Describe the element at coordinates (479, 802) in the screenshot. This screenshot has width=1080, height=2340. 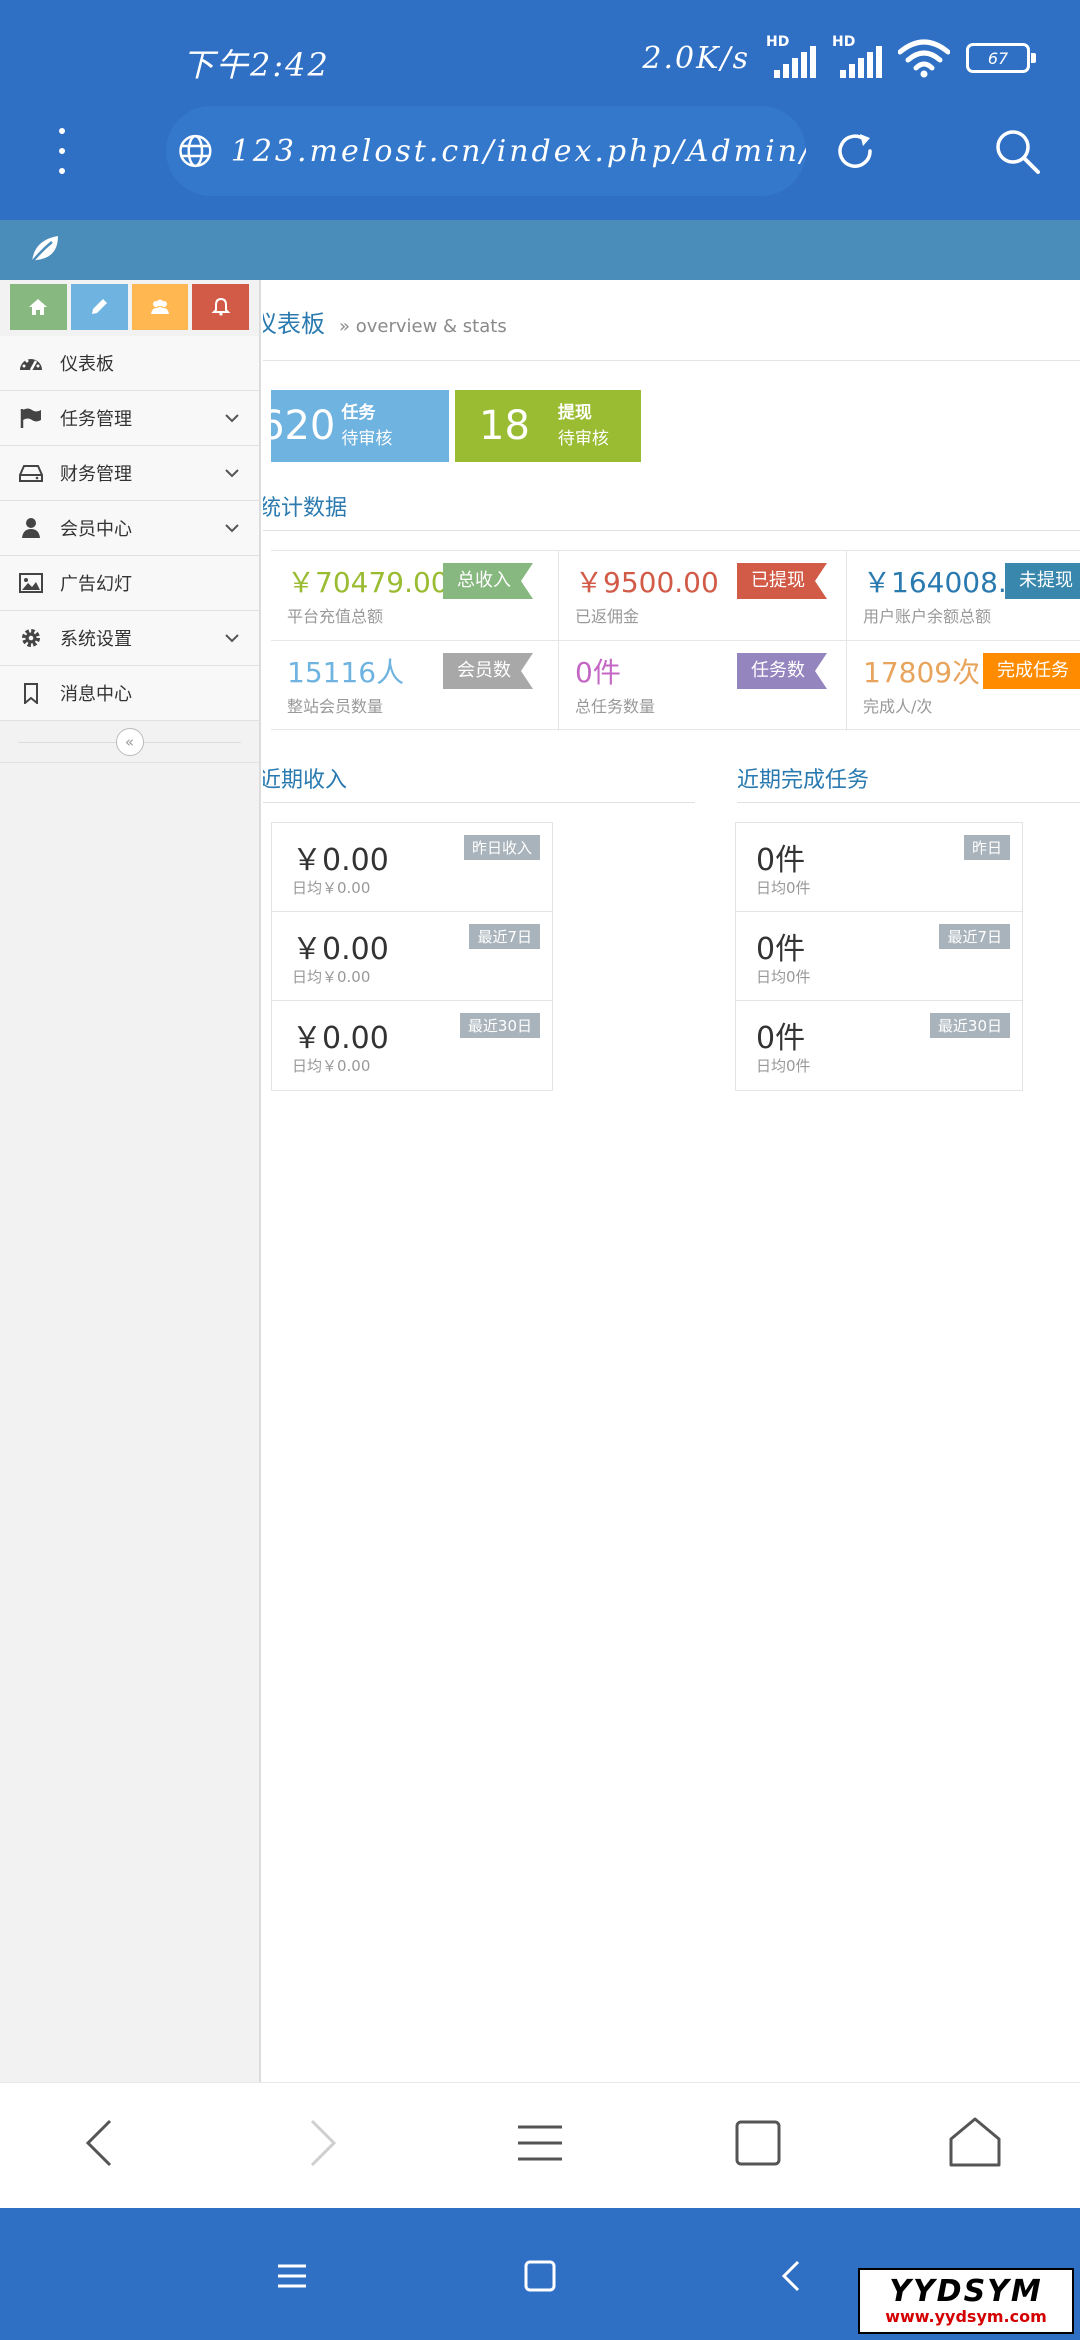
I see `recent-income-divider` at that location.